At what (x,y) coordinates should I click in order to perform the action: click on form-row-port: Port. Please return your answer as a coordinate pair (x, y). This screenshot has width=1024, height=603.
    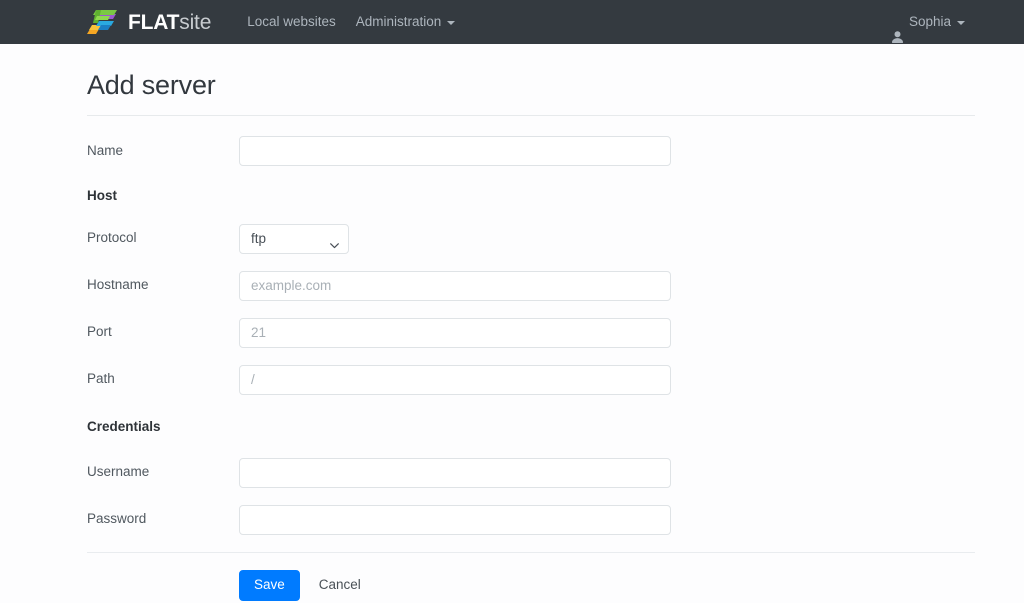
    Looking at the image, I should click on (531, 332).